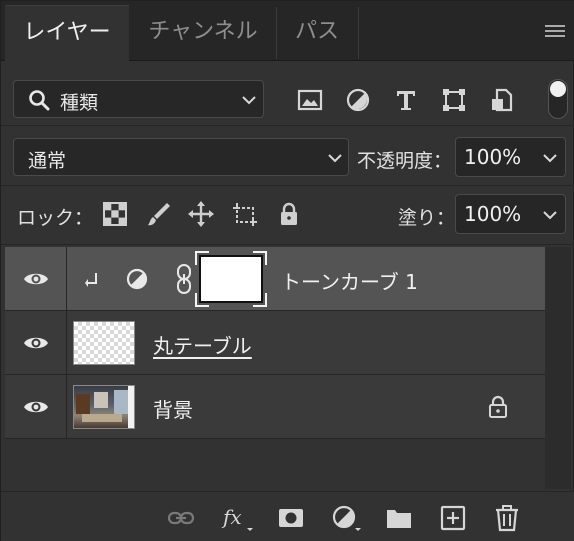 The width and height of the screenshot is (574, 541). I want to click on layer-row-curves: トーンカーブ 1, so click(275, 279).